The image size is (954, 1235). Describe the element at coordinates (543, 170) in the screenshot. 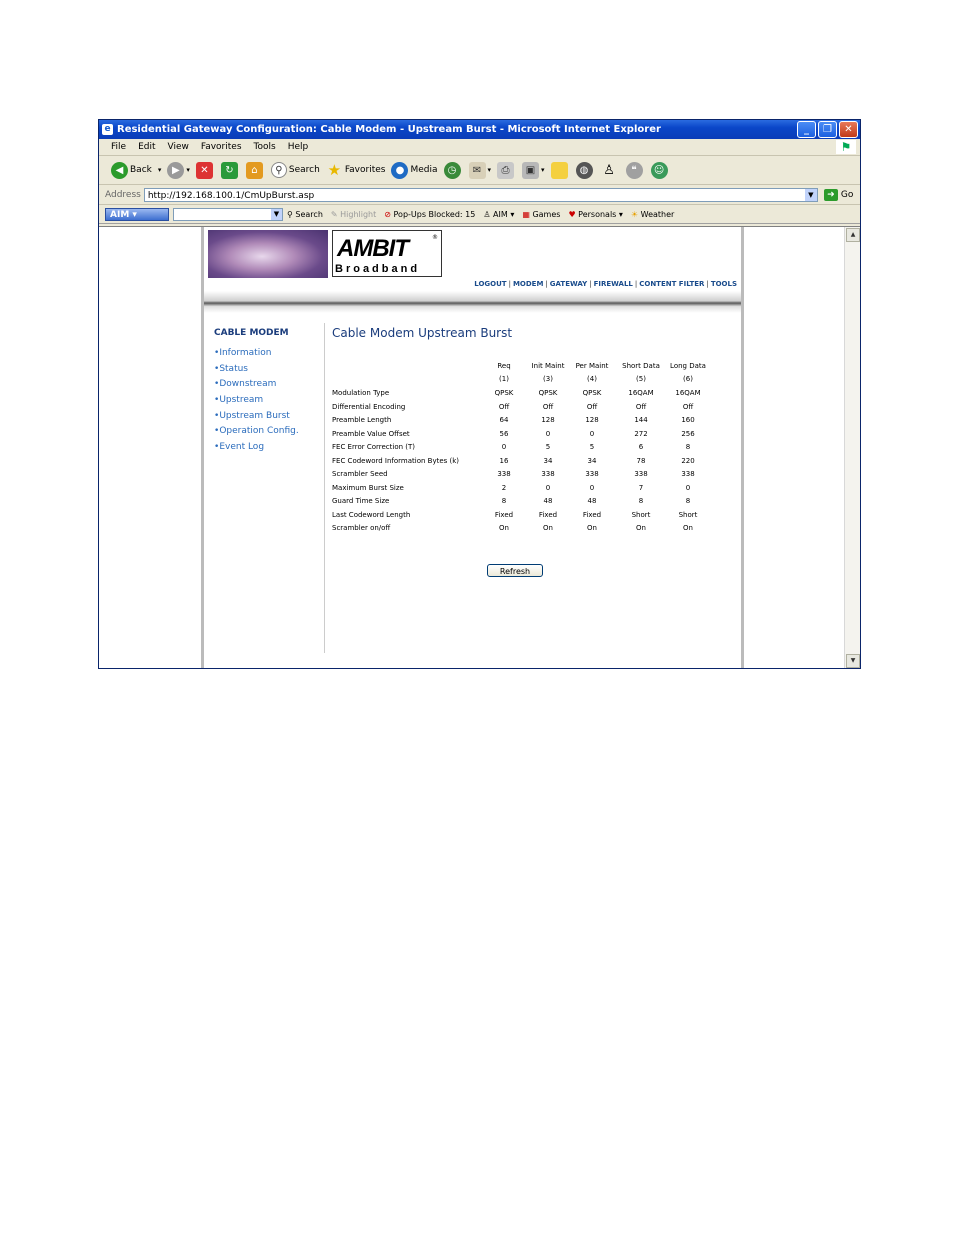

I see `edit-dropdown-icon: ▾` at that location.